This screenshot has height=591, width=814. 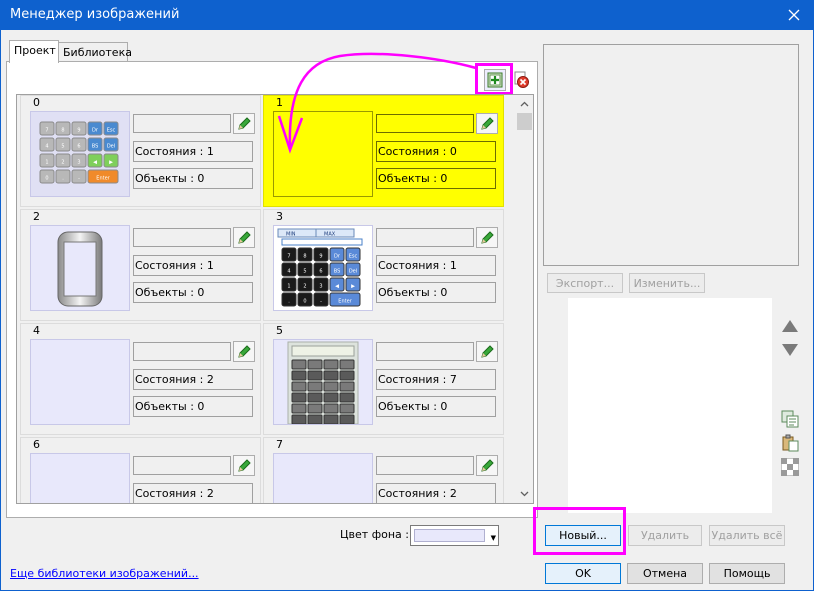 What do you see at coordinates (524, 494) in the screenshot?
I see `scroll-down-button` at bounding box center [524, 494].